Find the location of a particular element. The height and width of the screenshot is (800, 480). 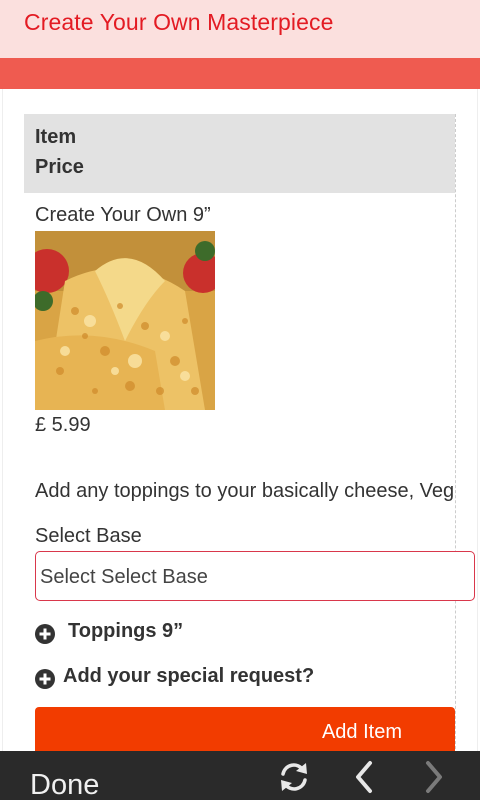

column-header-item: Item is located at coordinates (56, 137).